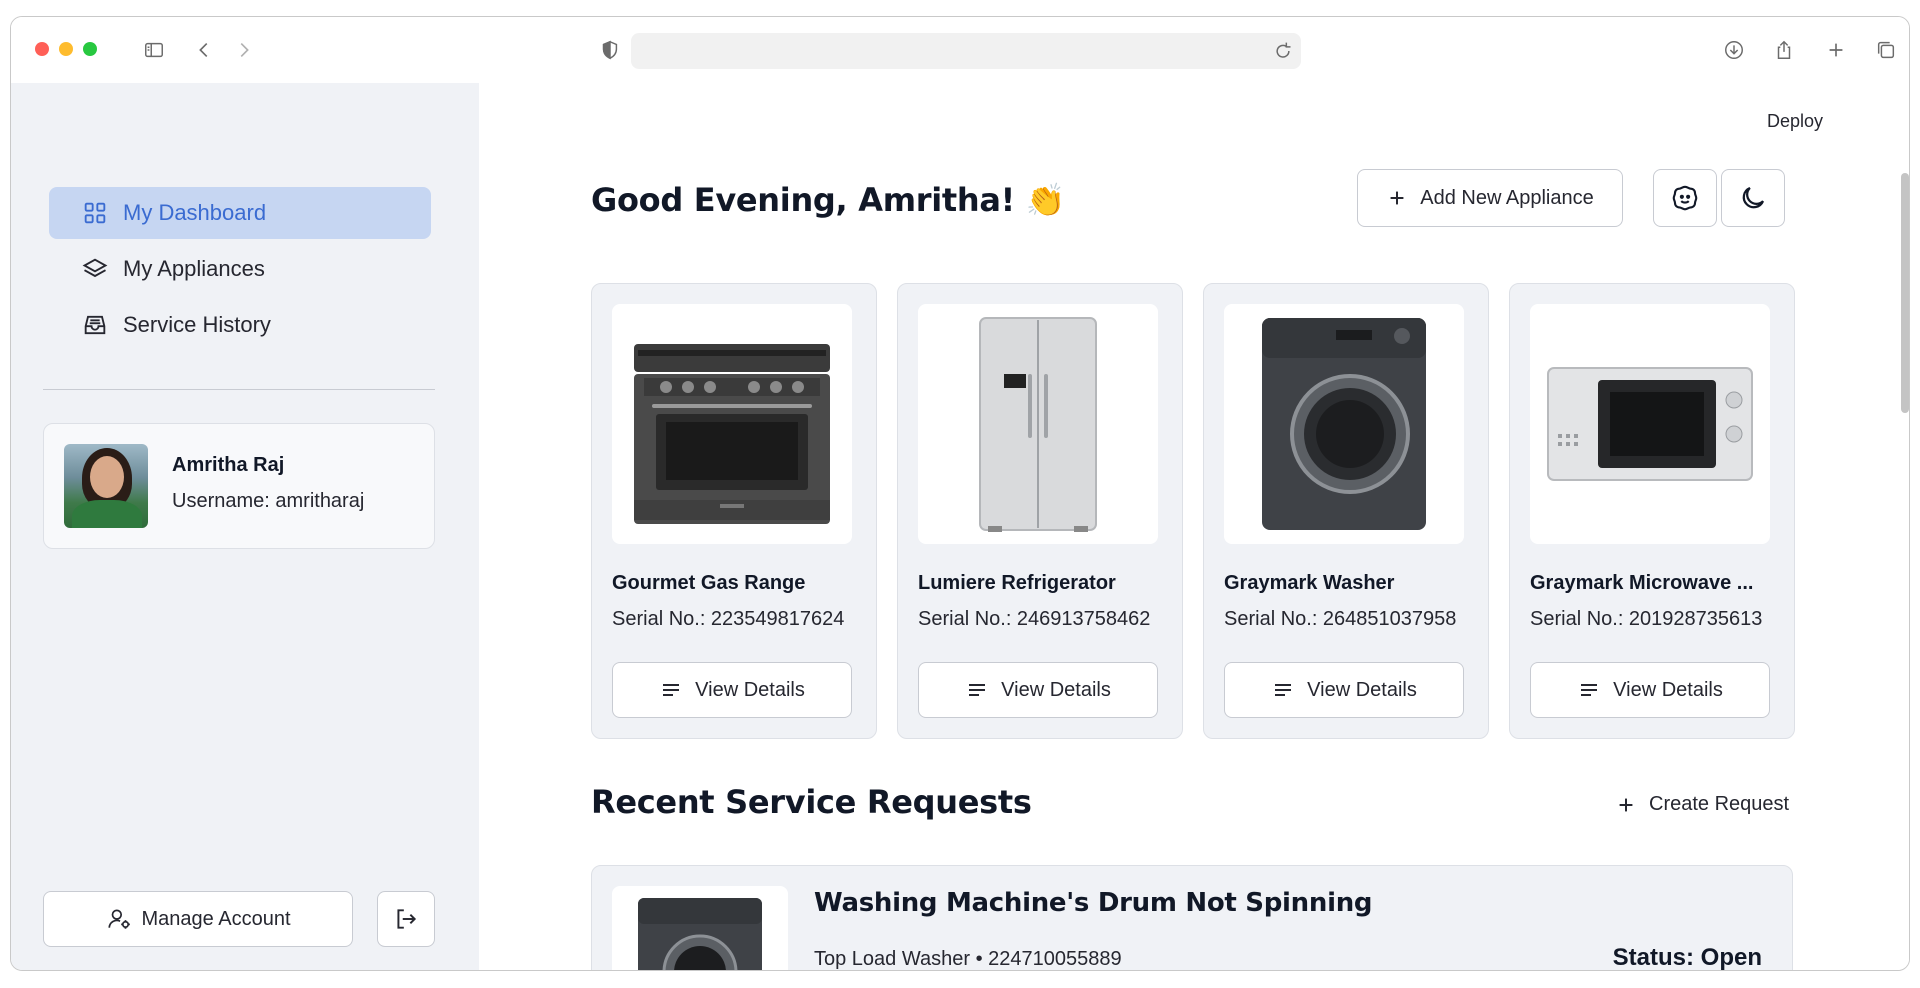 The width and height of the screenshot is (1920, 988). I want to click on request-meta: Top Load Washer • 224710055889, so click(968, 959).